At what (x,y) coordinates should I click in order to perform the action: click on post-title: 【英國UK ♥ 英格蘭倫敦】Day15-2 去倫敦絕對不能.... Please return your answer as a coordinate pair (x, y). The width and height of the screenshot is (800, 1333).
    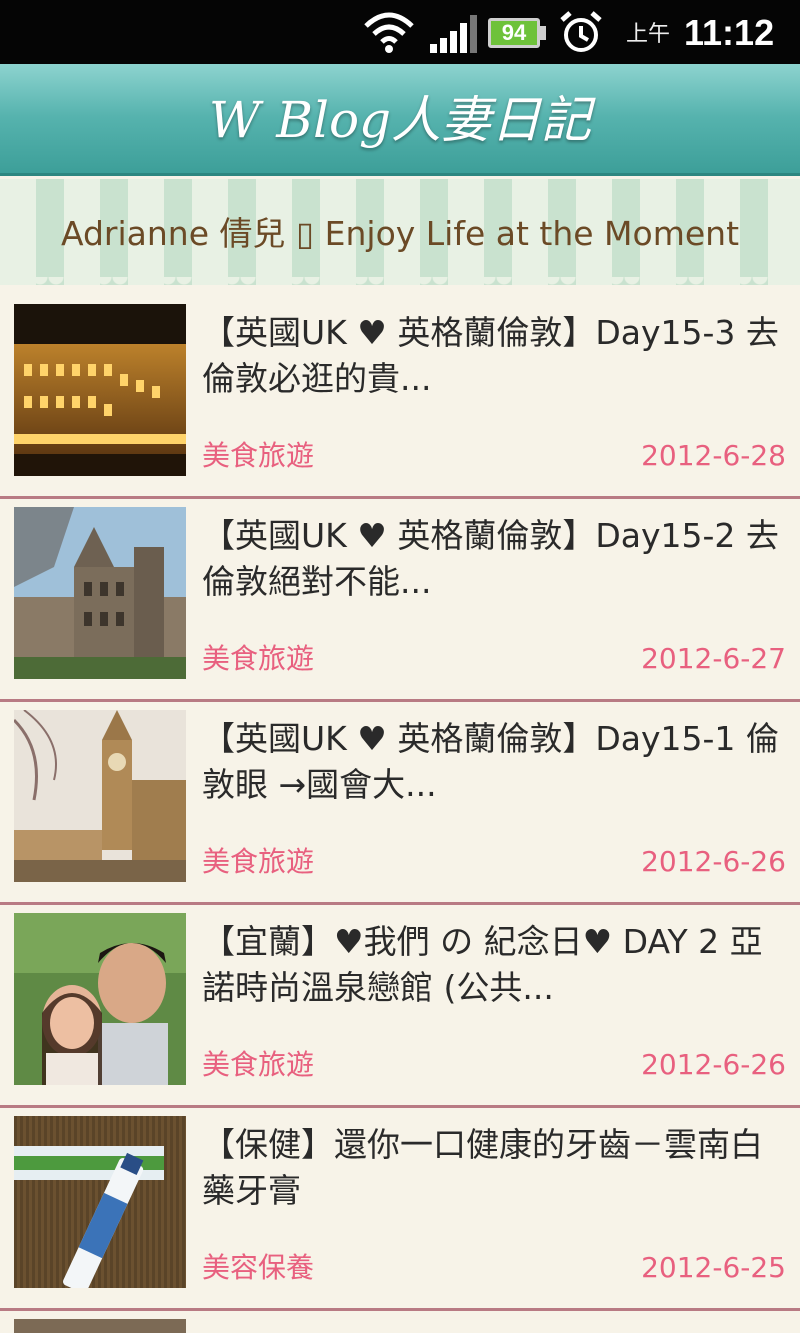
    Looking at the image, I should click on (495, 559).